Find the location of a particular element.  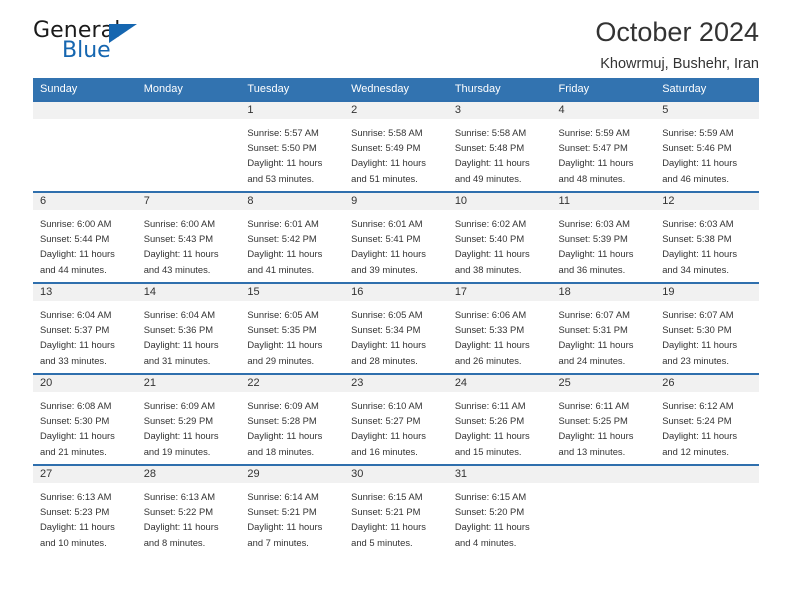

daylight-duration-line2: and 5 minutes. is located at coordinates (382, 542).